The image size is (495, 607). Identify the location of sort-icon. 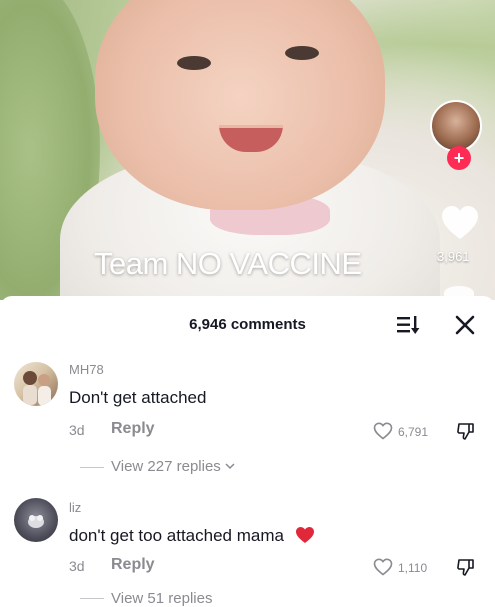
(408, 325).